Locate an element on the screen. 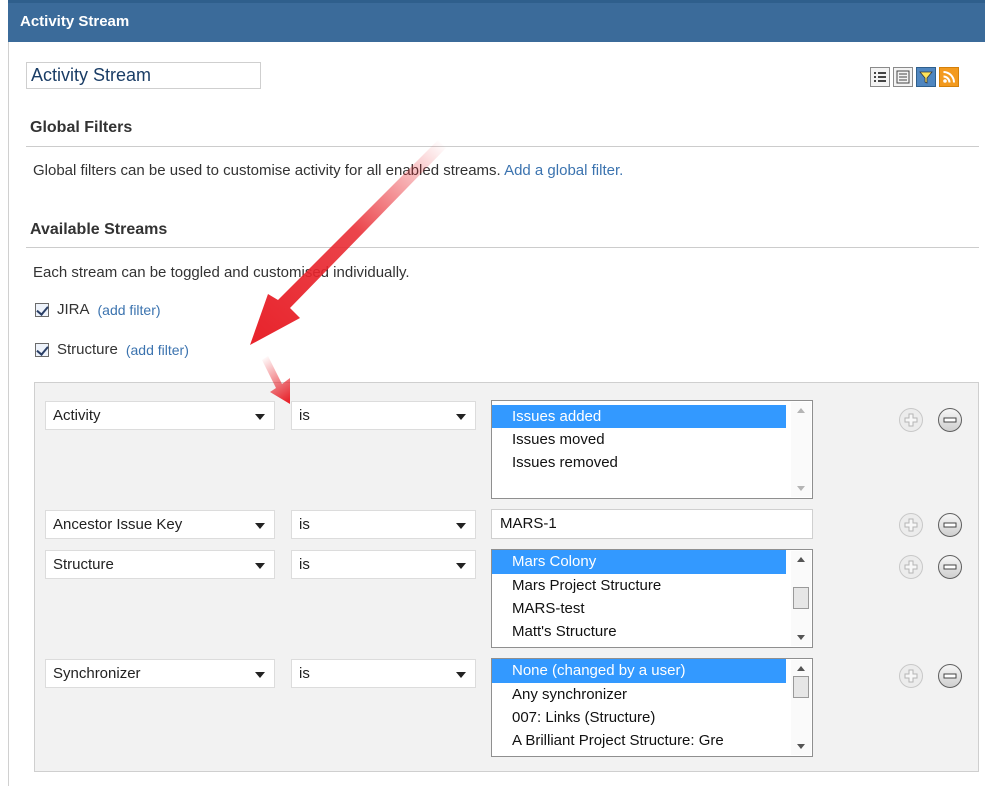  window-title: Activity Stream is located at coordinates (75, 21).